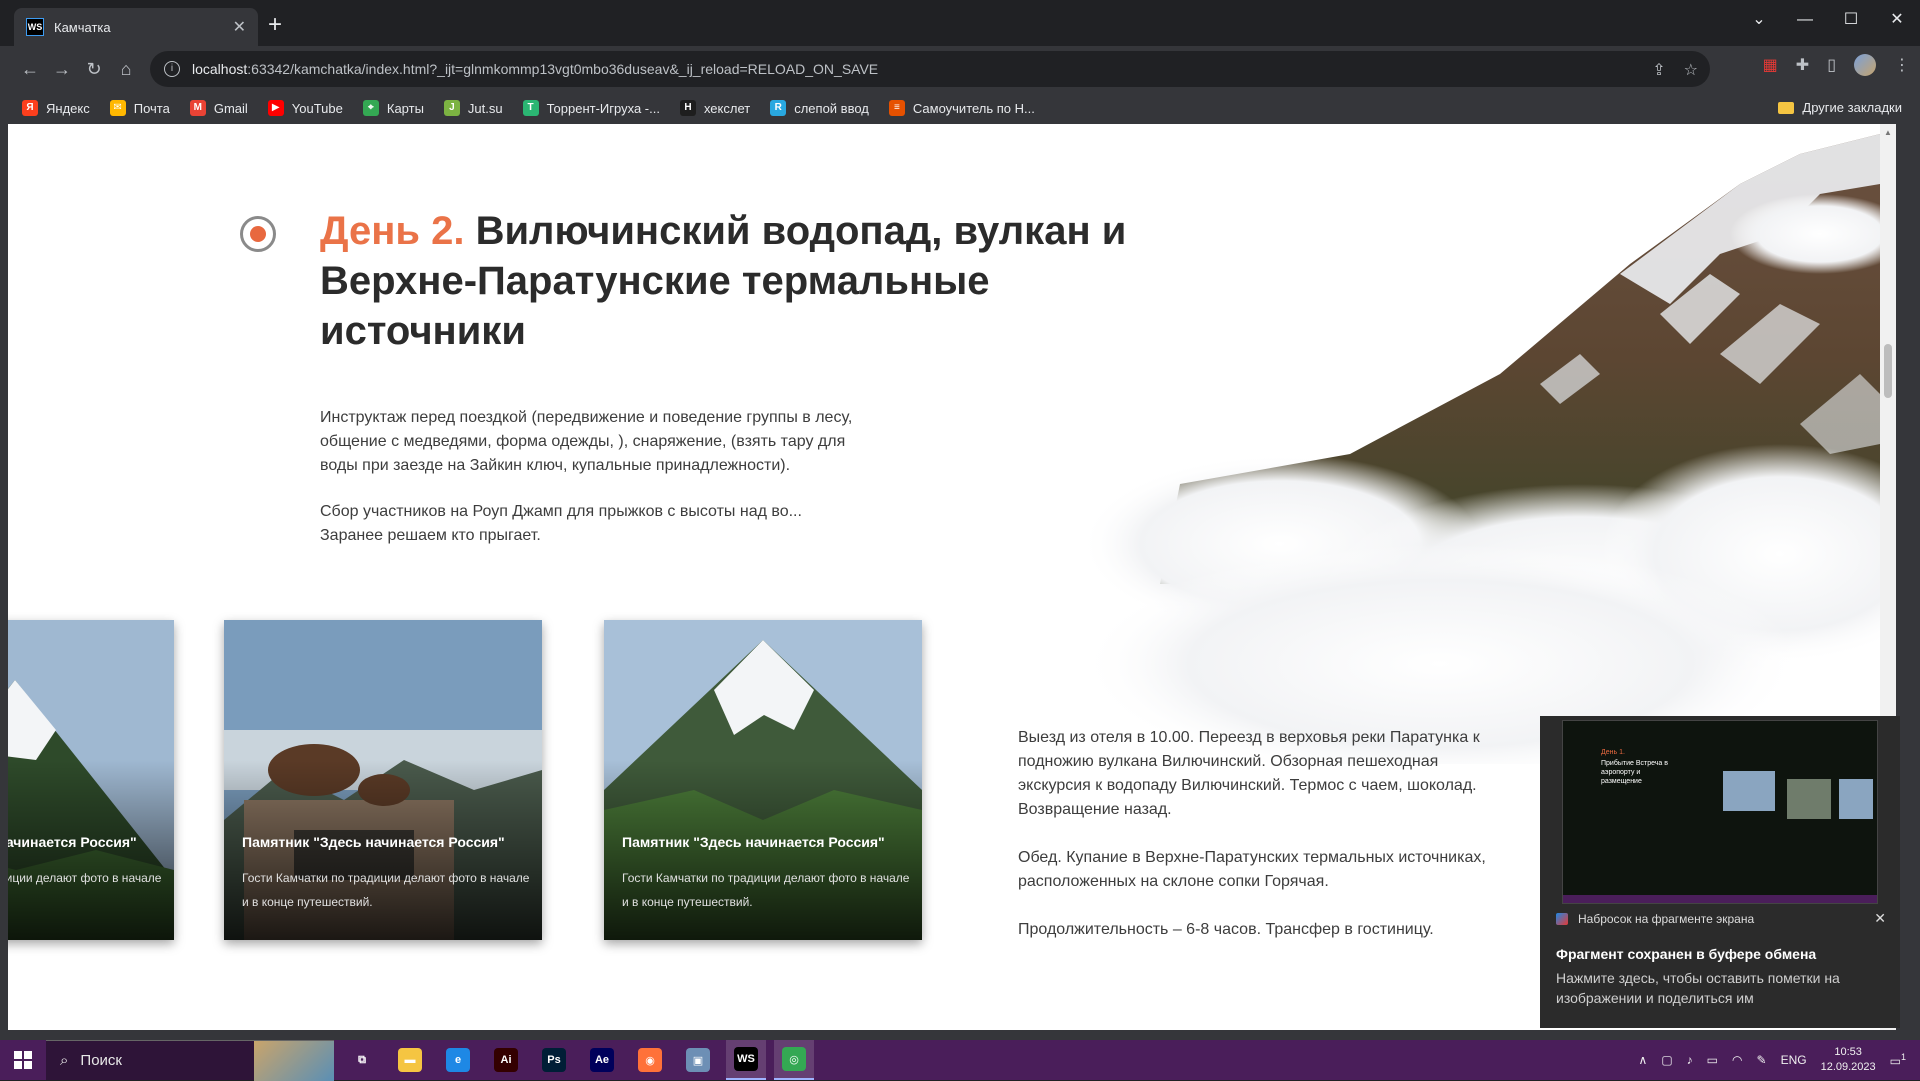 The height and width of the screenshot is (1081, 1920). Describe the element at coordinates (30, 69) in the screenshot. I see `back-icon: ←` at that location.